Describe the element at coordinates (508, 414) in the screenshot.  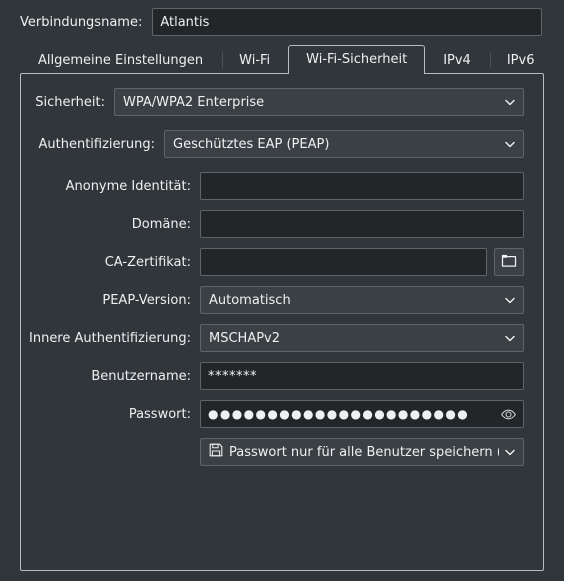
I see `eye-icon` at that location.